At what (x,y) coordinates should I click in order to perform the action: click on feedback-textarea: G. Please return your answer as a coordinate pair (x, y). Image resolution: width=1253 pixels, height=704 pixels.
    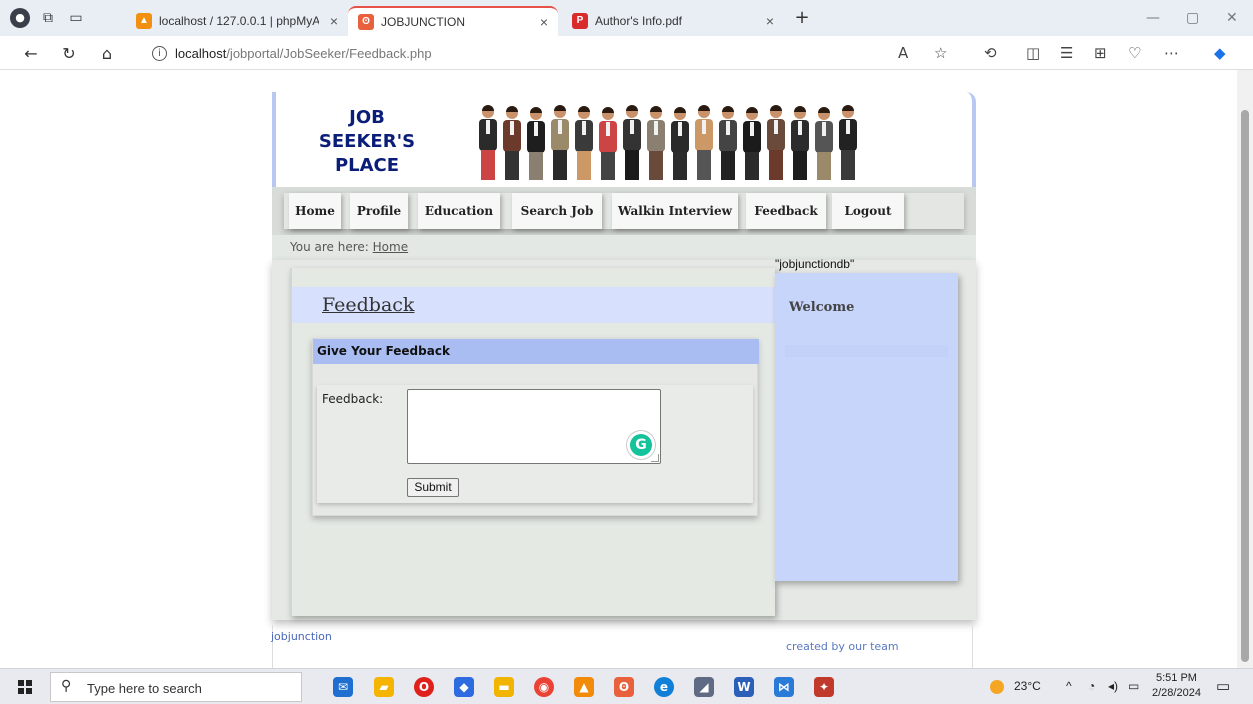
    Looking at the image, I should click on (534, 426).